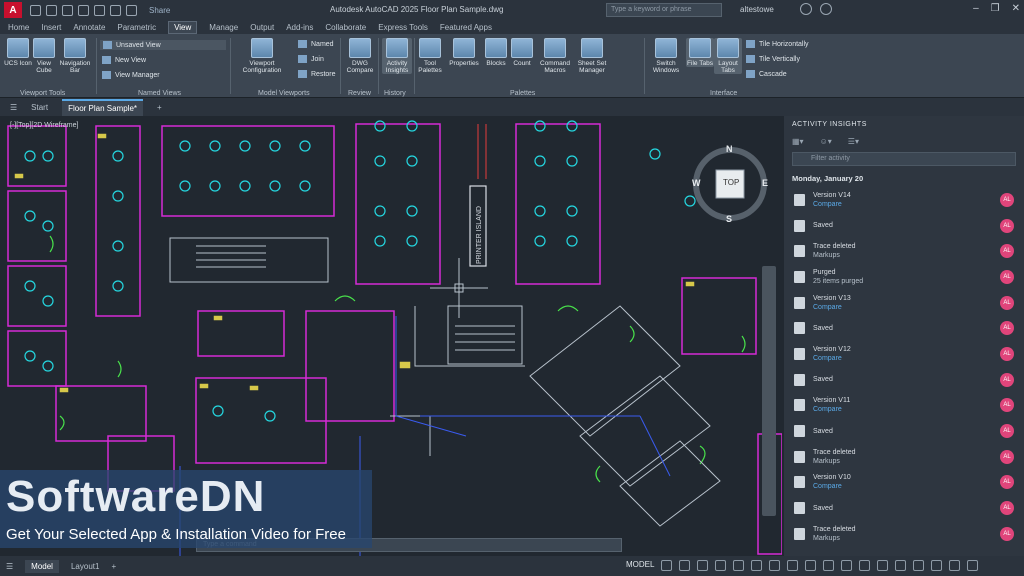  Describe the element at coordinates (317, 74) in the screenshot. I see `restore-viewports-button: Restore` at that location.